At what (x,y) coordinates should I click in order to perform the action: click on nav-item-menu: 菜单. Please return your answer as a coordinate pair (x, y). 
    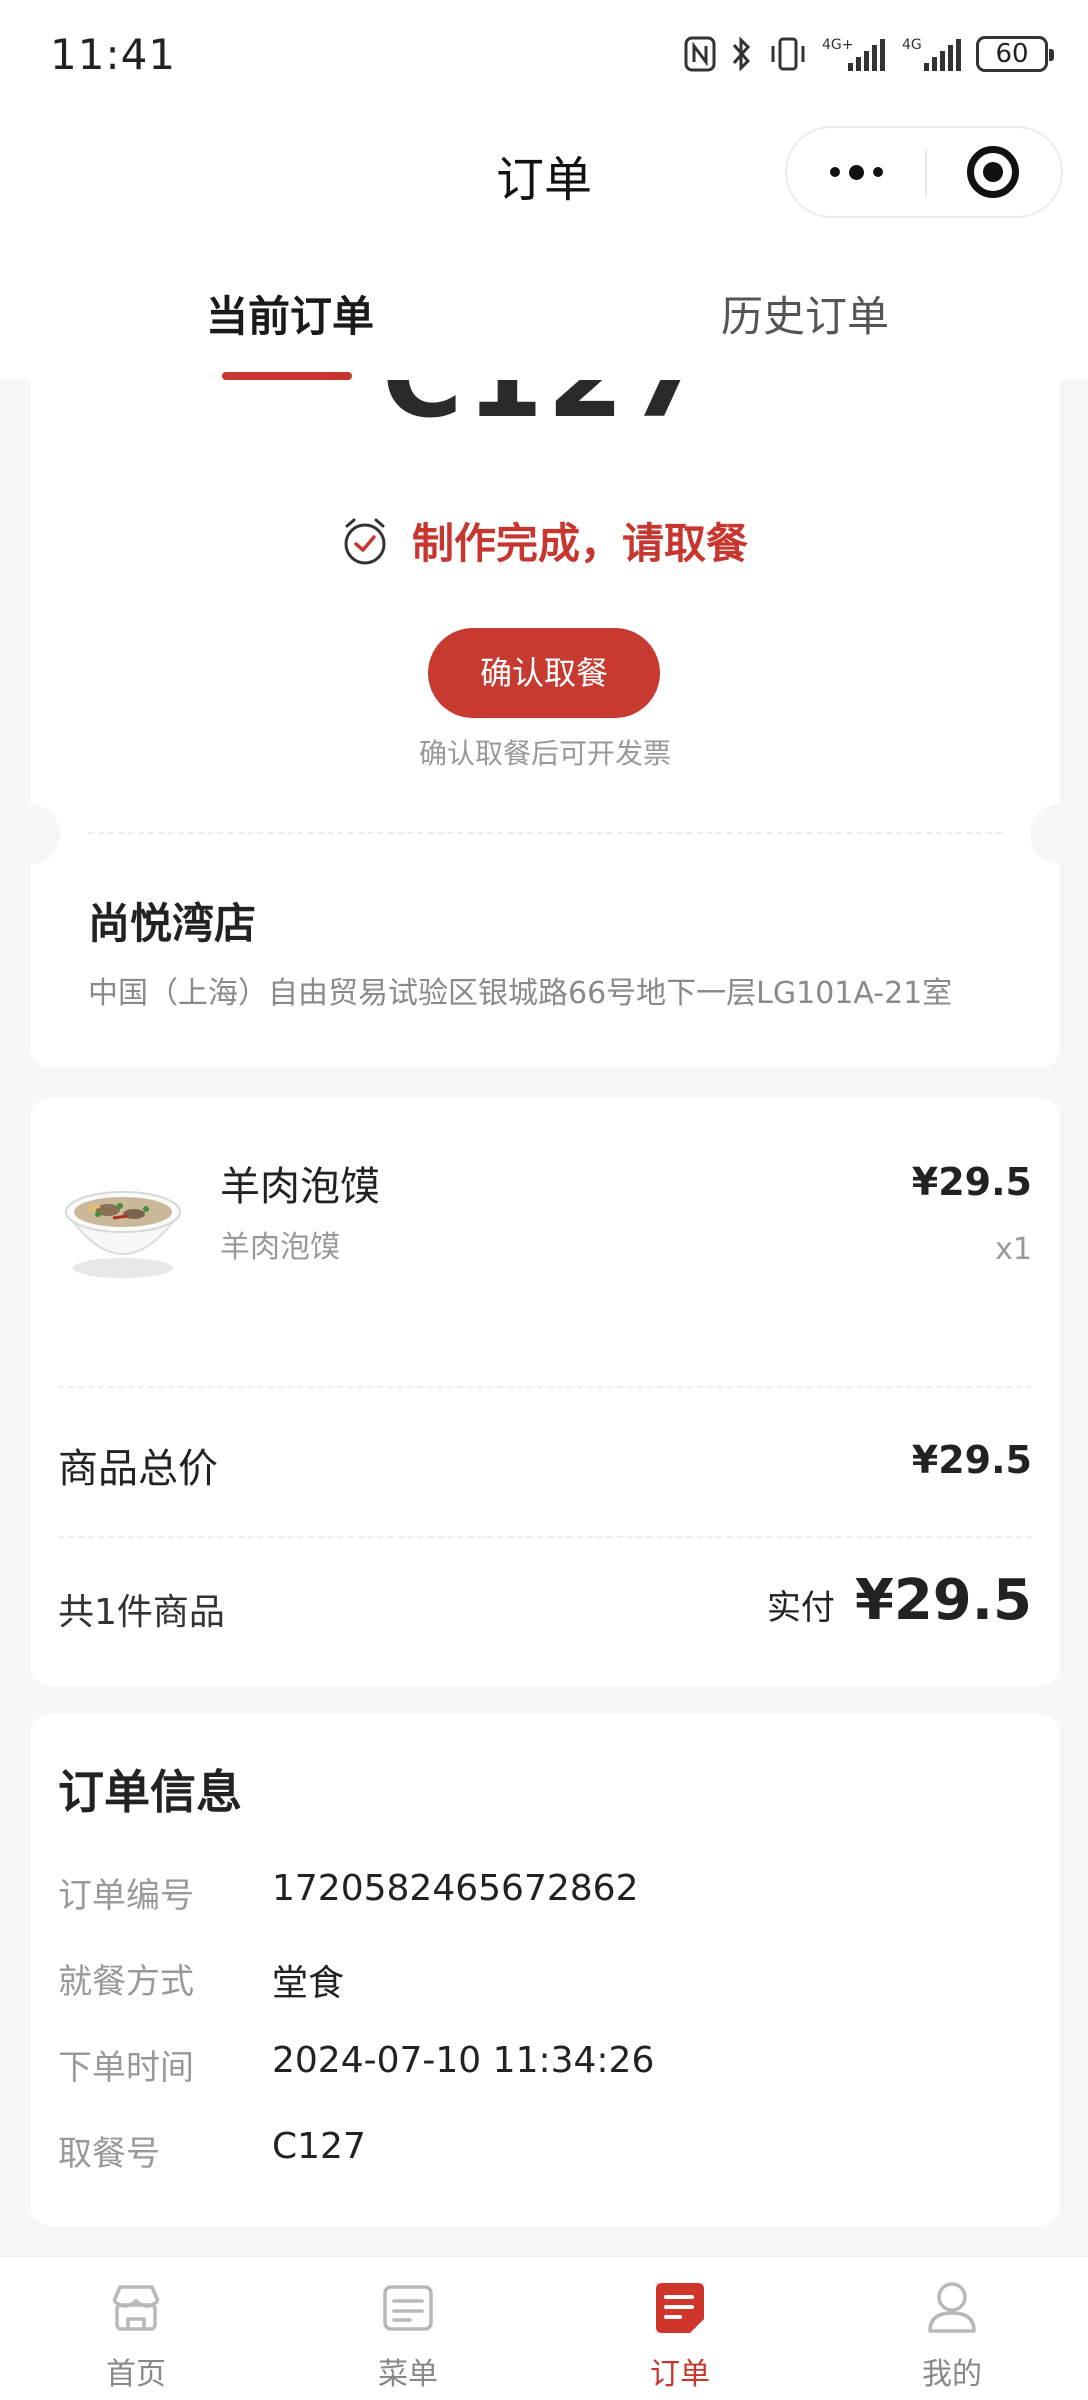
    Looking at the image, I should click on (408, 2328).